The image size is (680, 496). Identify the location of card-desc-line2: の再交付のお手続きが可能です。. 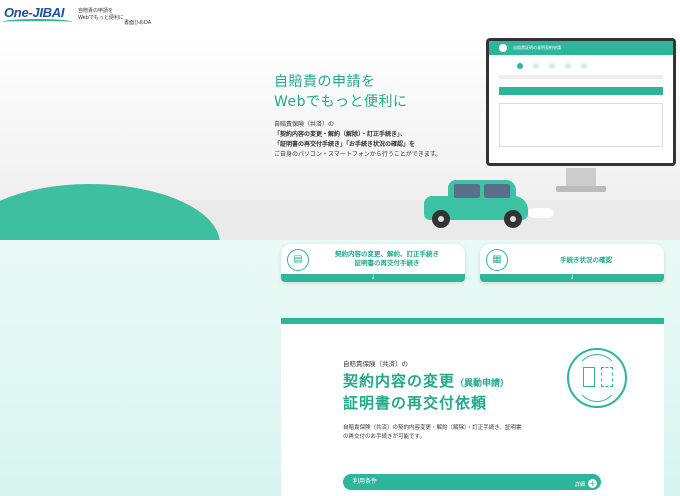
(384, 437).